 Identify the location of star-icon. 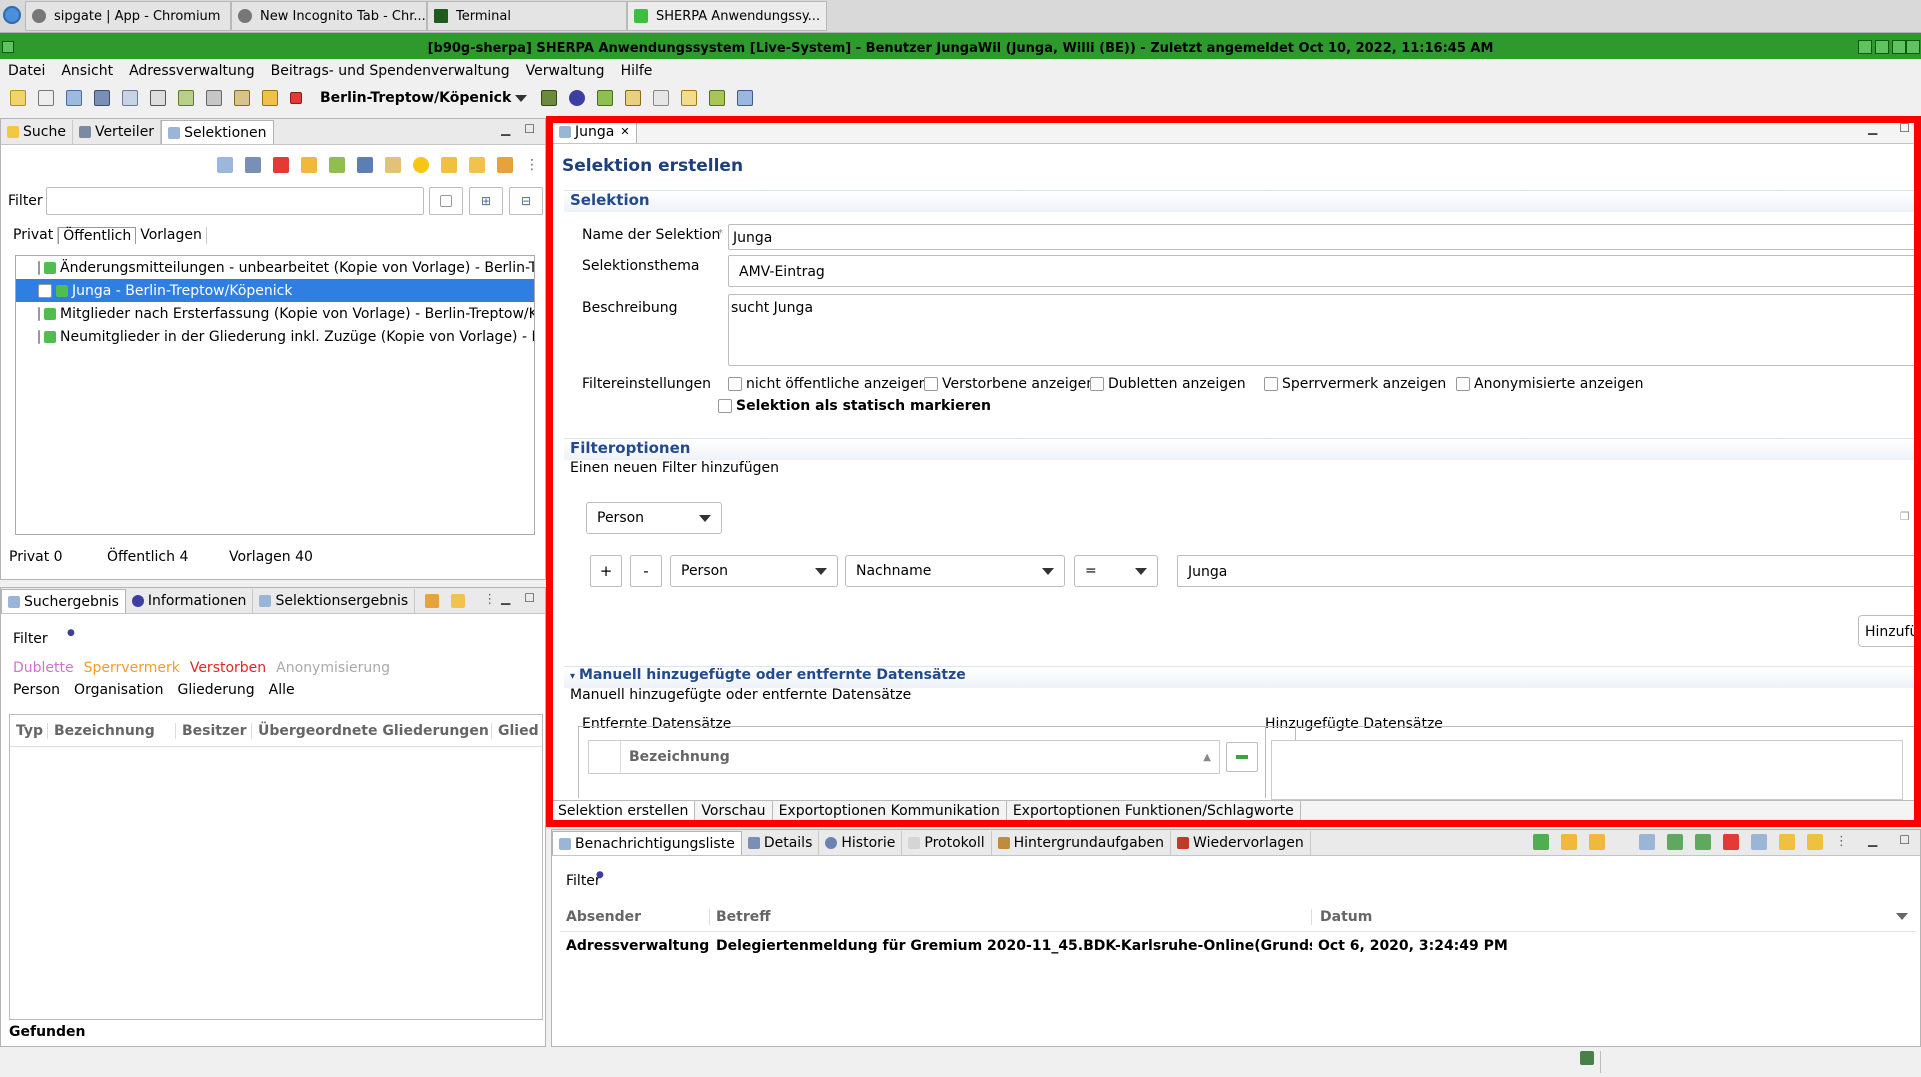
(421, 165).